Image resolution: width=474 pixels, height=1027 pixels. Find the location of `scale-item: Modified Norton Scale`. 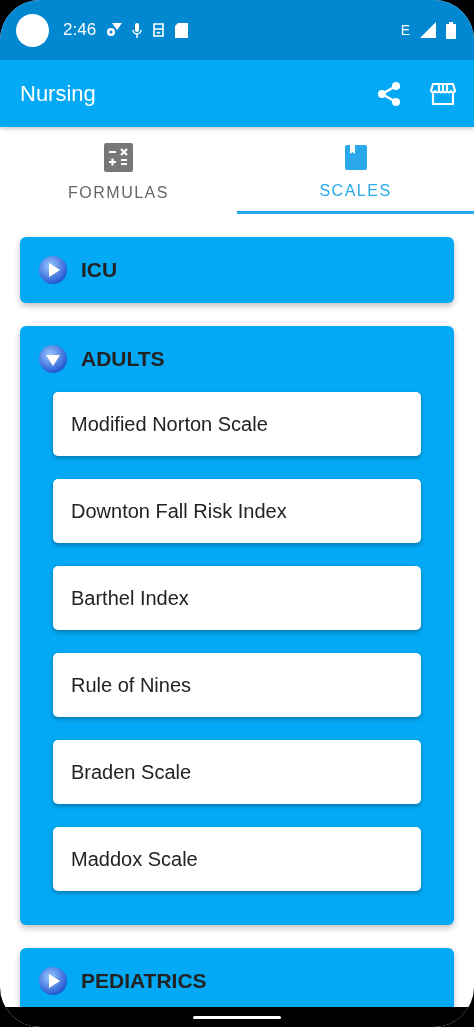

scale-item: Modified Norton Scale is located at coordinates (237, 424).